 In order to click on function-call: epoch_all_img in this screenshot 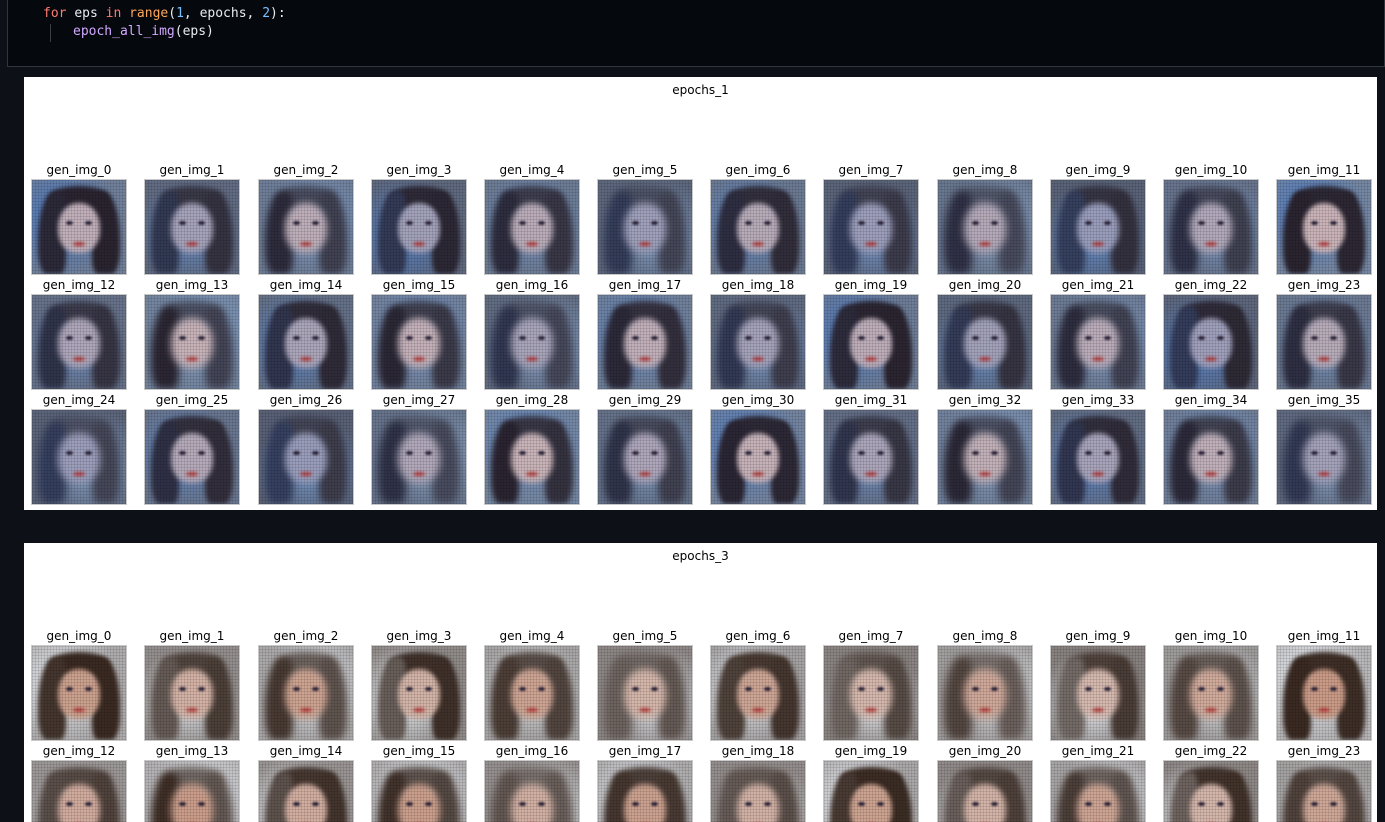, I will do `click(124, 31)`.